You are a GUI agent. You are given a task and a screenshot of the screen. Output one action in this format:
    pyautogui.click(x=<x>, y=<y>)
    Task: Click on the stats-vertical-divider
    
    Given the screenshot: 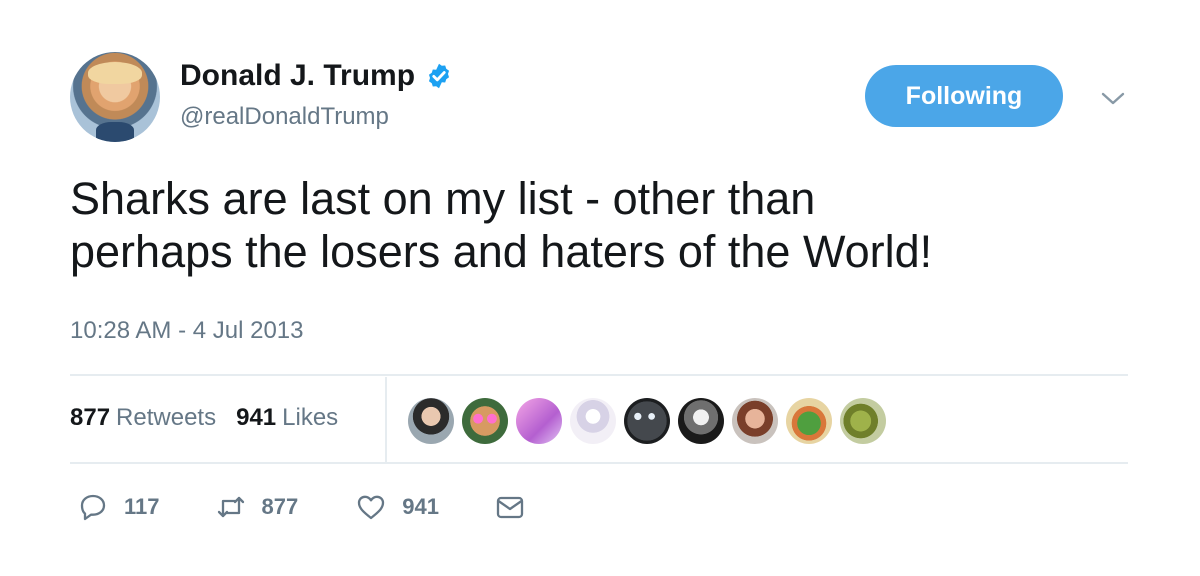 What is the action you would take?
    pyautogui.click(x=386, y=420)
    